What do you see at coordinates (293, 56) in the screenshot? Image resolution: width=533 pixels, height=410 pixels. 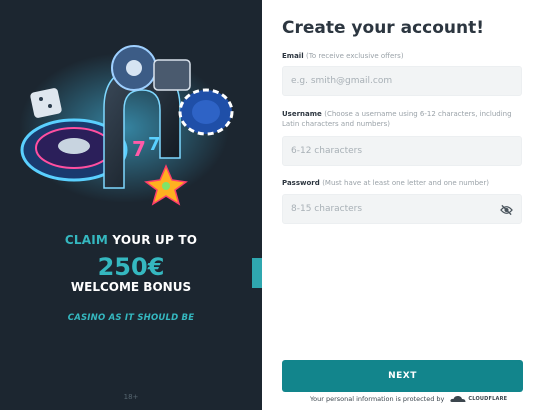 I see `email-label-text: Email` at bounding box center [293, 56].